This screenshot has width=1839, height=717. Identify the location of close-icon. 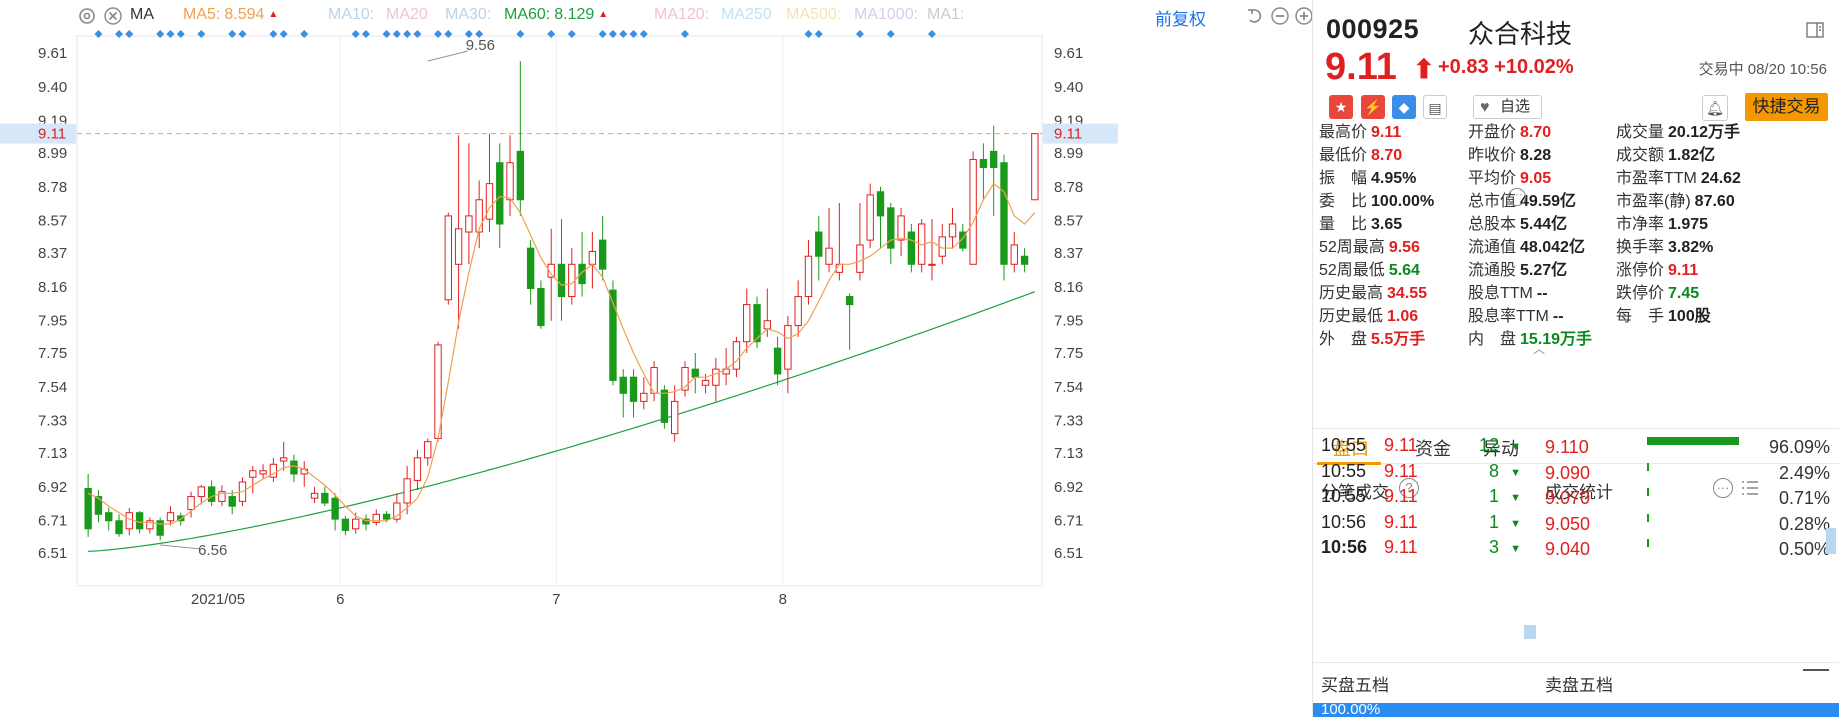
(113, 16).